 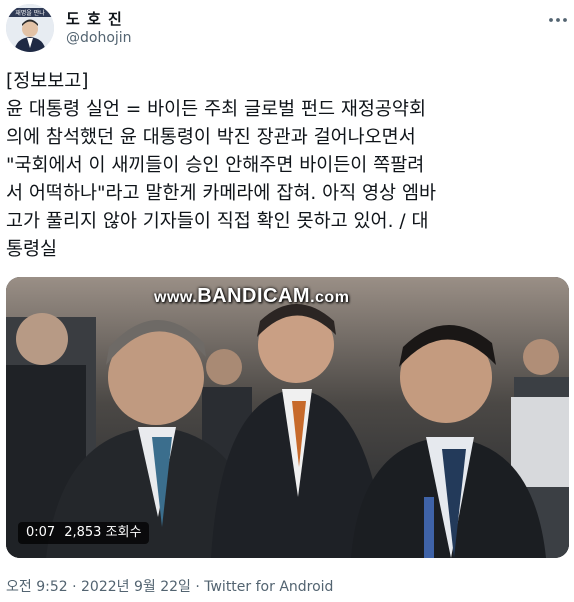 I want to click on more-button, so click(x=558, y=20).